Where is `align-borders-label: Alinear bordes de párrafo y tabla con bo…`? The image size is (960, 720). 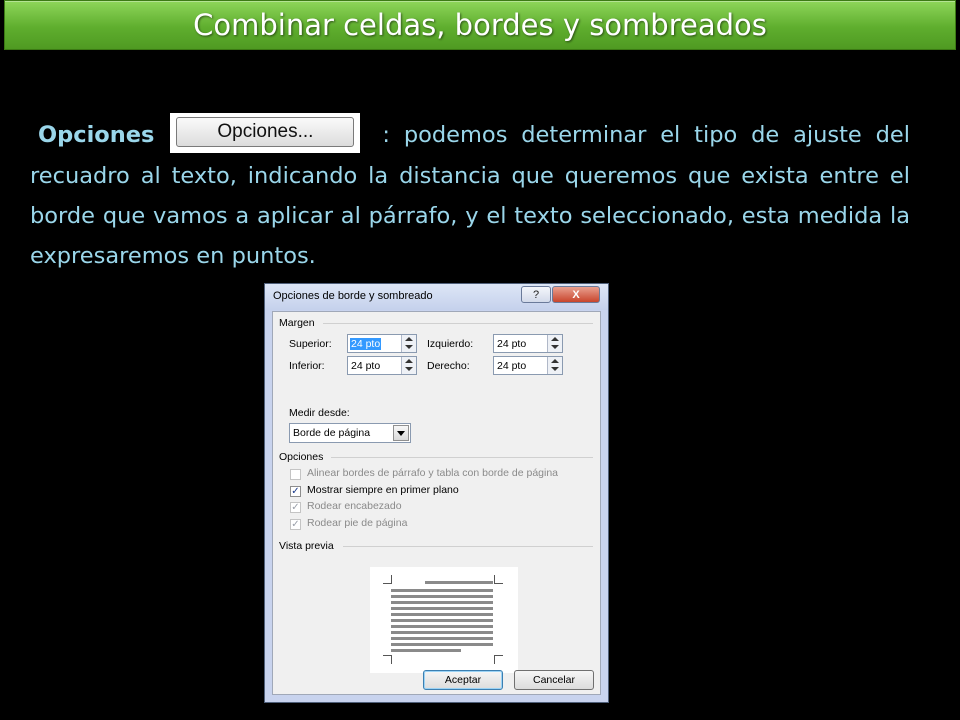 align-borders-label: Alinear bordes de párrafo y tabla con bo… is located at coordinates (433, 473).